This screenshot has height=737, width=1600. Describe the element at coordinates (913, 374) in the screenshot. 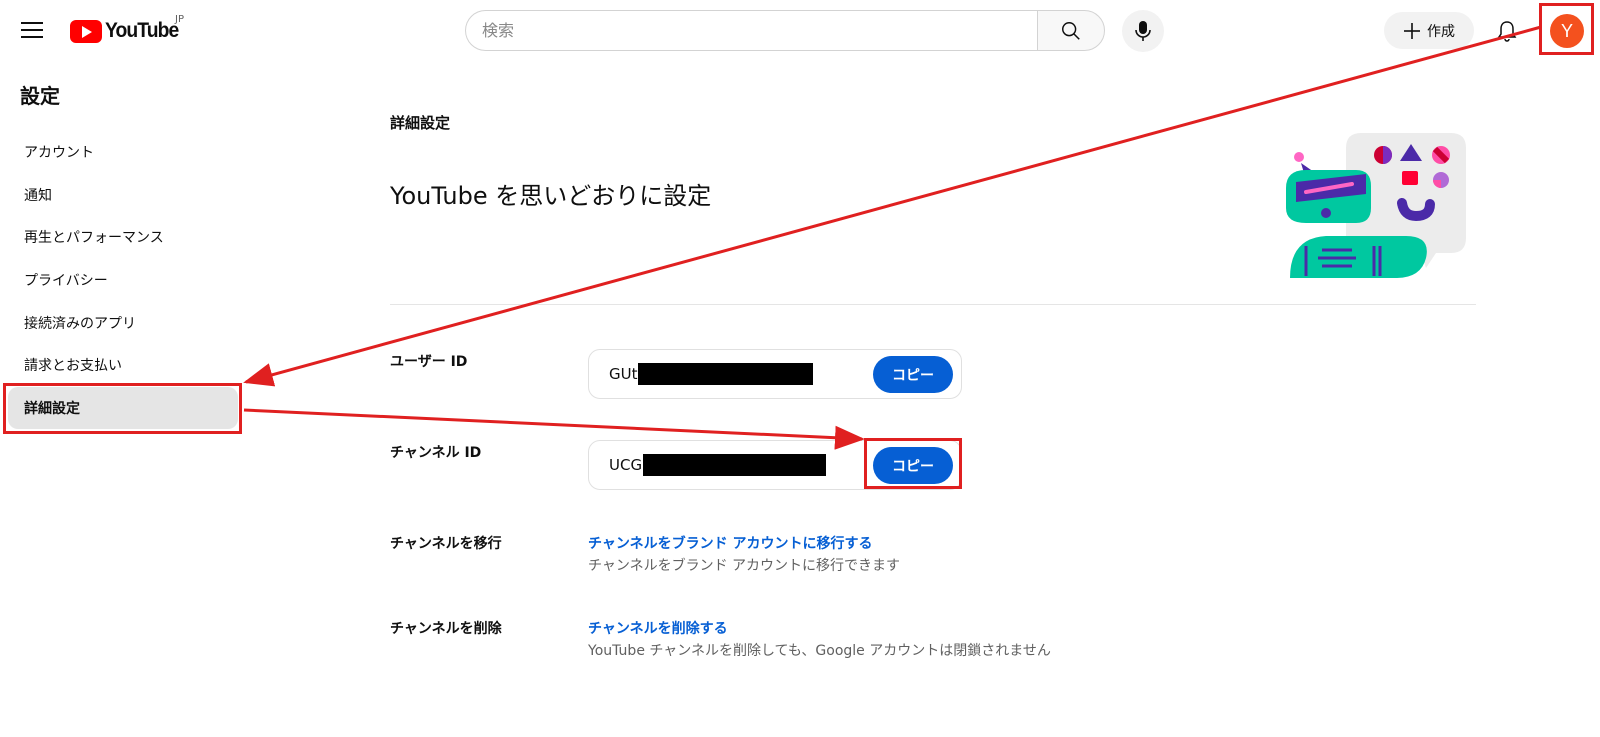

I see `copy-user-id-button: コピー` at that location.